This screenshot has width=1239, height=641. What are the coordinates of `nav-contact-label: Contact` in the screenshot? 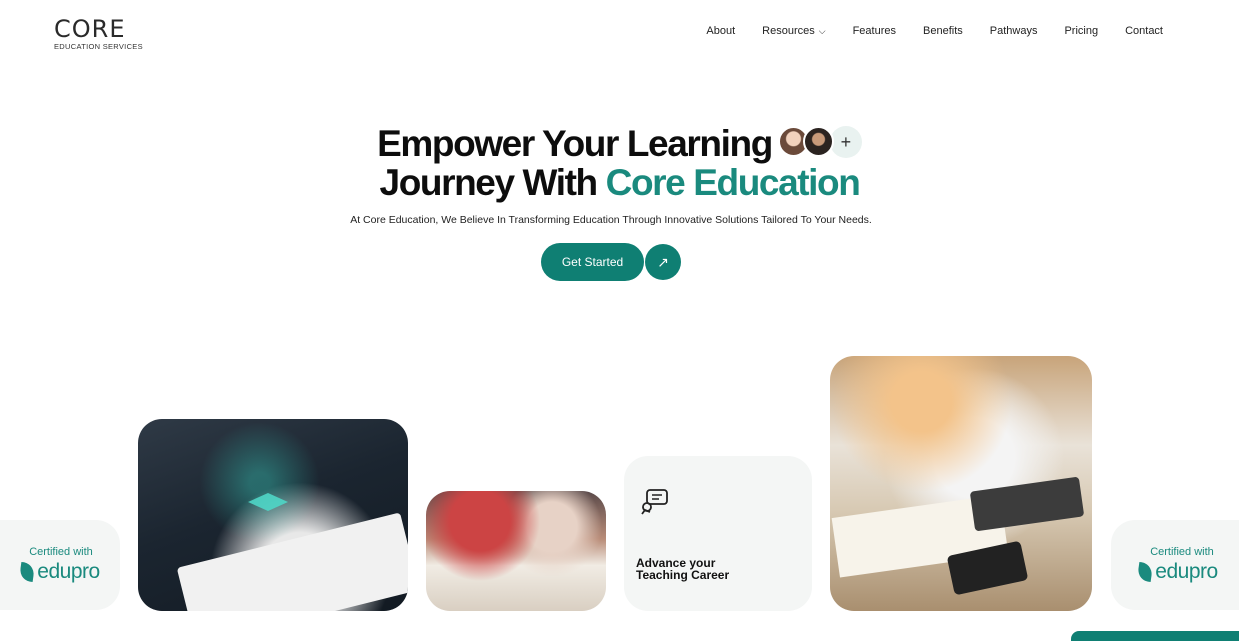 It's located at (1144, 31).